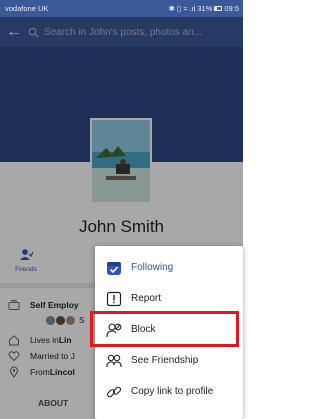 The width and height of the screenshot is (320, 419). Describe the element at coordinates (114, 360) in the screenshot. I see `friendship-icon` at that location.